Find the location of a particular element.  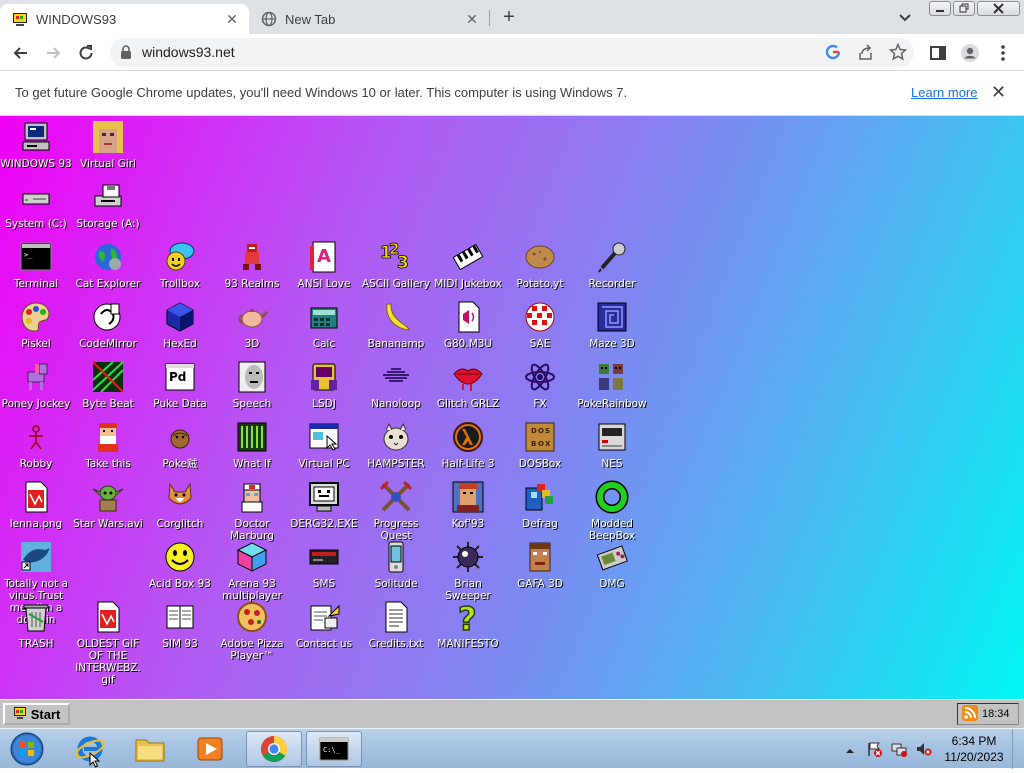

desktop-icon-bananamp: Bananamp is located at coordinates (396, 325).